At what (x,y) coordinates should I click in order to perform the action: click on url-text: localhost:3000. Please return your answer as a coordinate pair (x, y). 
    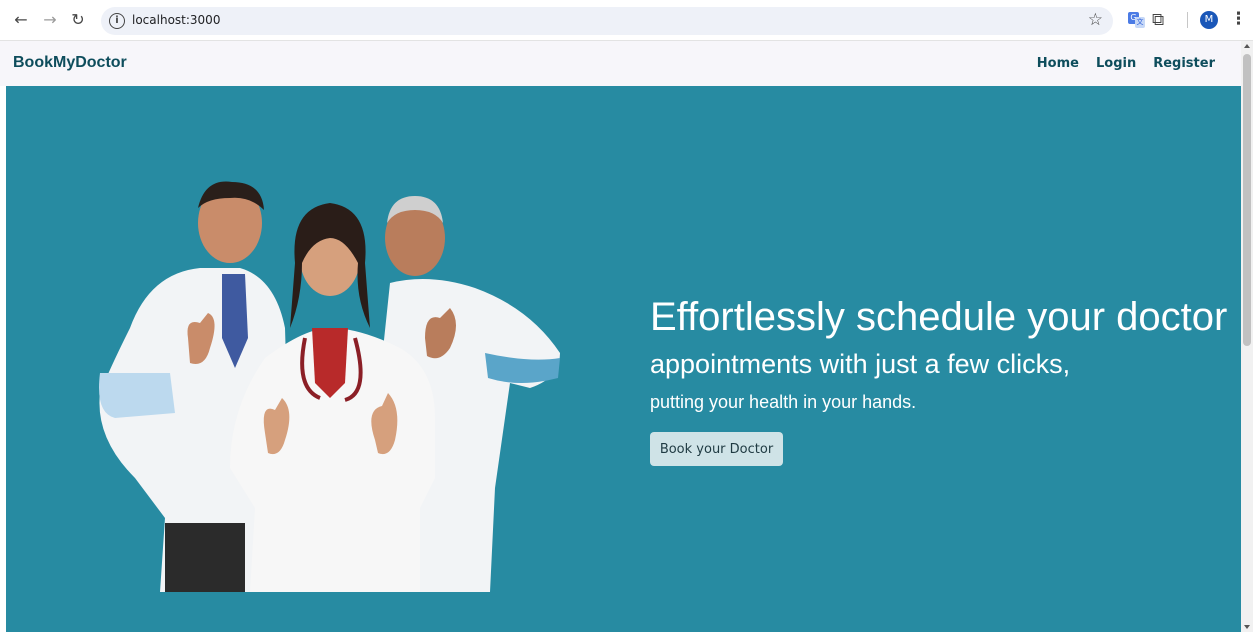
    Looking at the image, I should click on (176, 20).